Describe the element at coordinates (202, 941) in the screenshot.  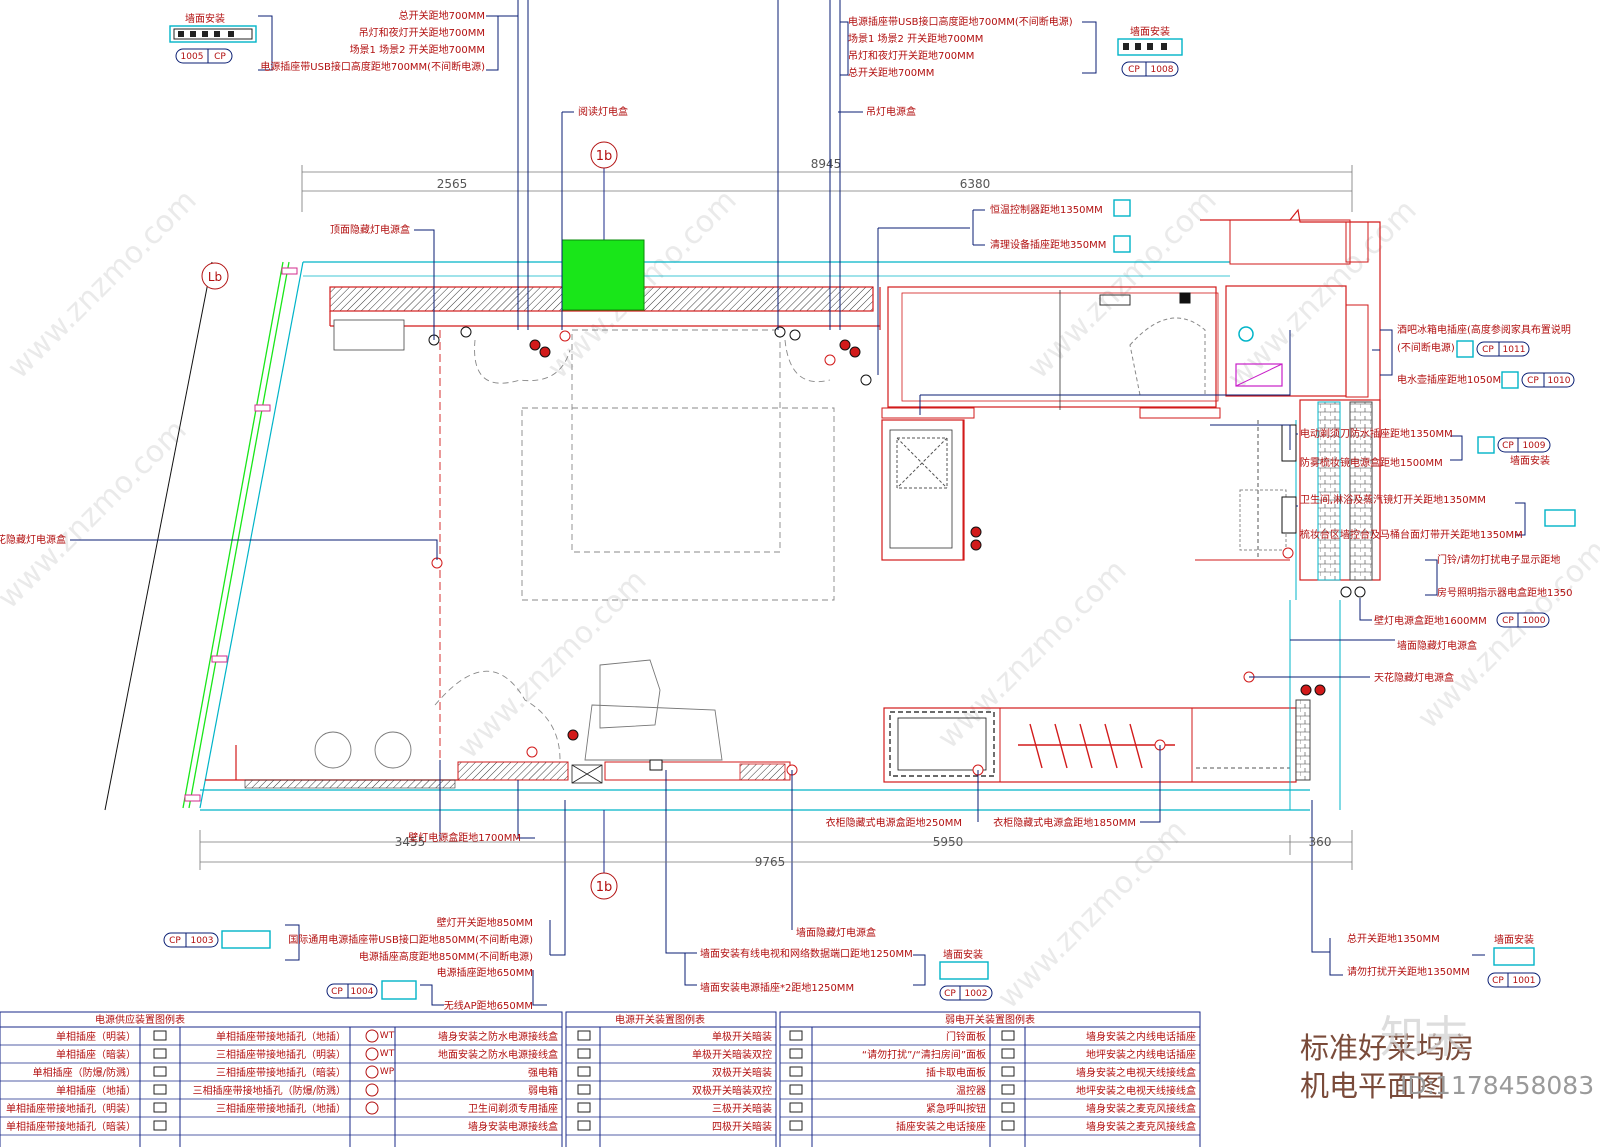
I see `svg-text: 1003` at that location.